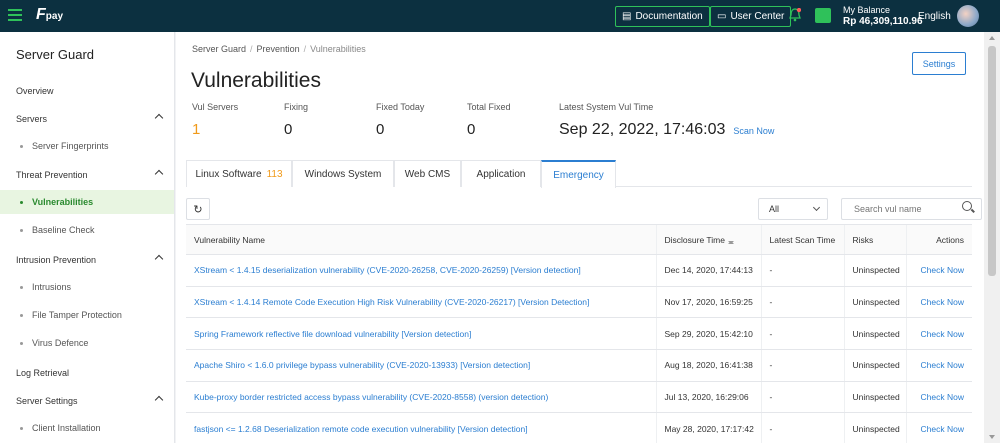  What do you see at coordinates (87, 230) in the screenshot?
I see `sidebar-item-baseline-check: Baseline Check` at bounding box center [87, 230].